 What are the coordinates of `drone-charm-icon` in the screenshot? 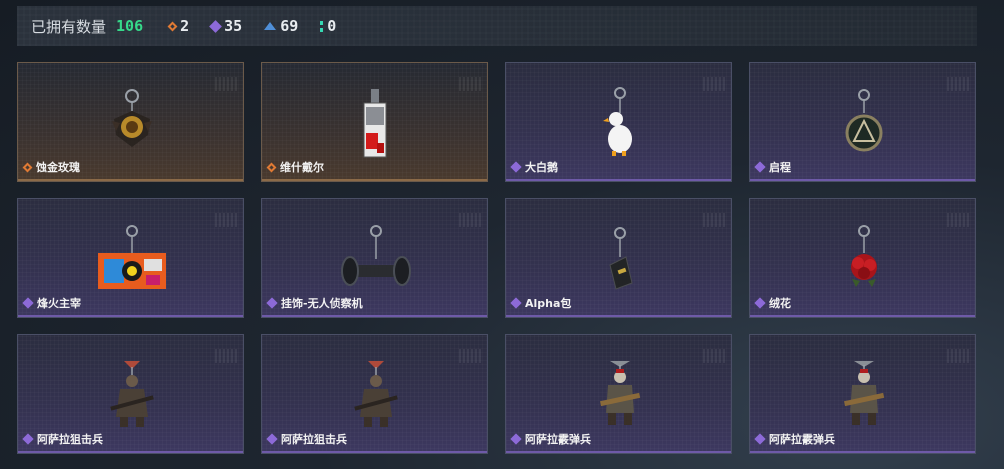 It's located at (376, 255).